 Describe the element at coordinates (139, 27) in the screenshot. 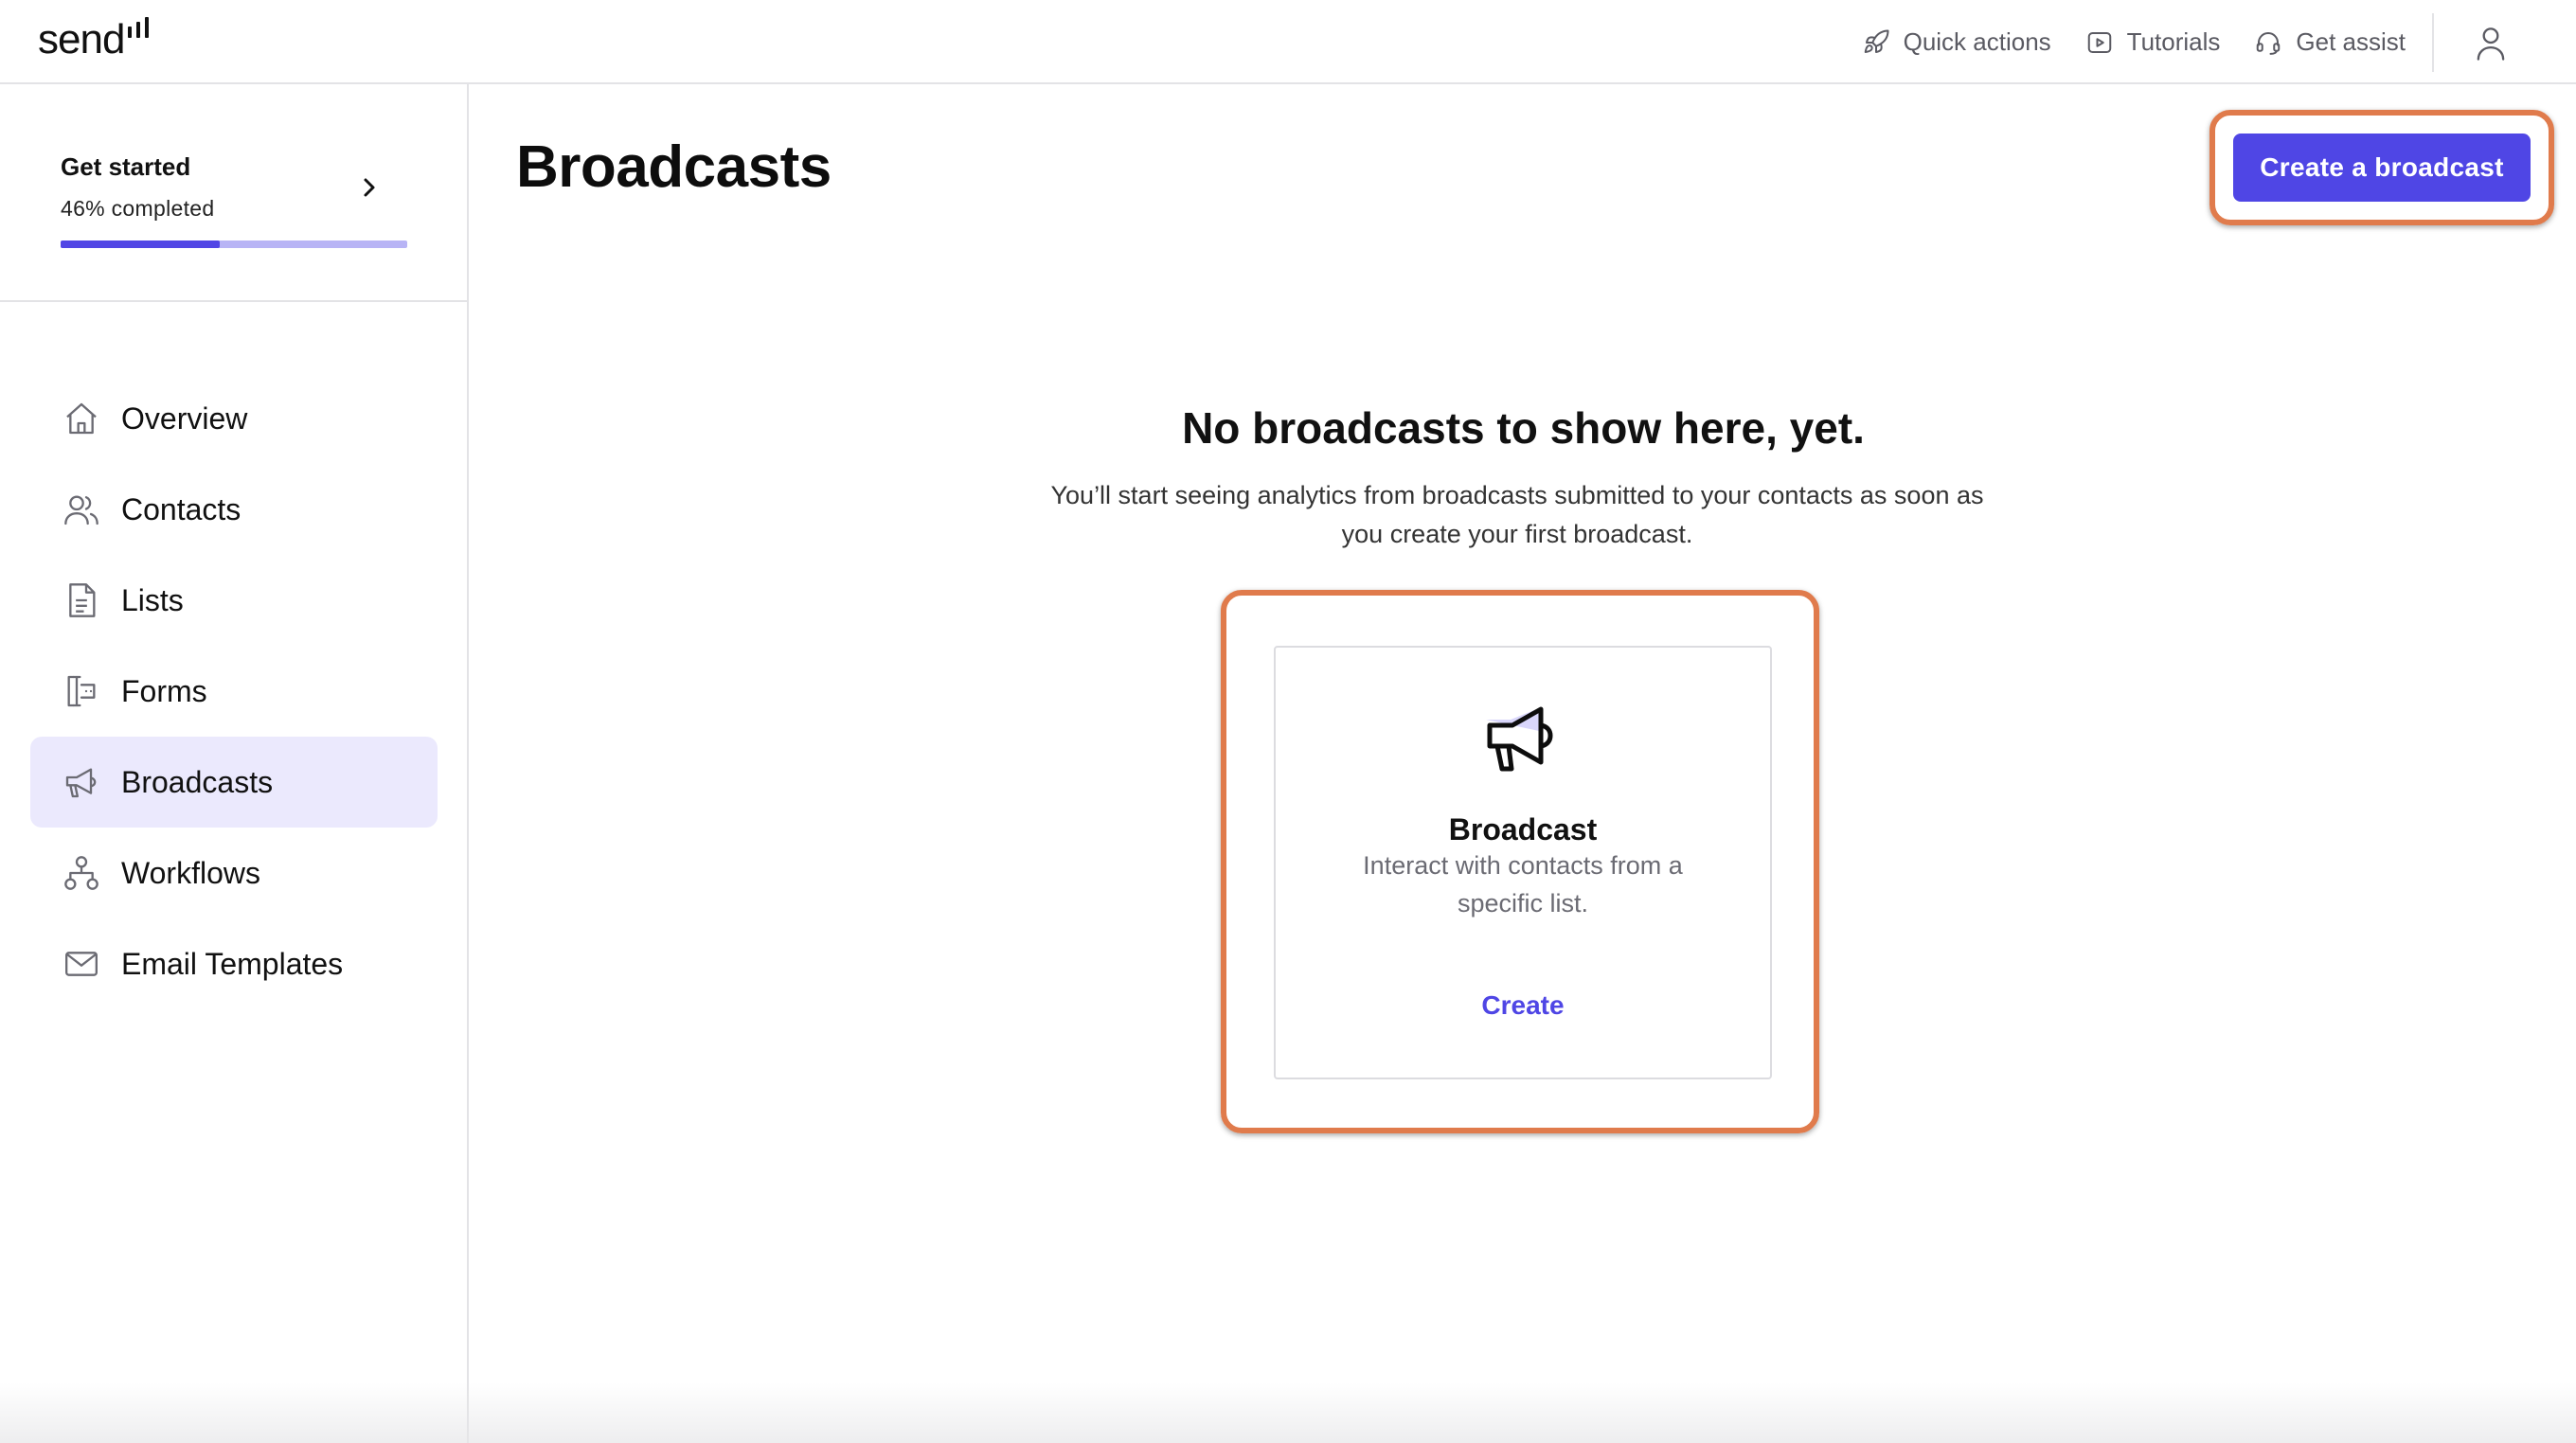

I see `logo-bars-icon` at that location.